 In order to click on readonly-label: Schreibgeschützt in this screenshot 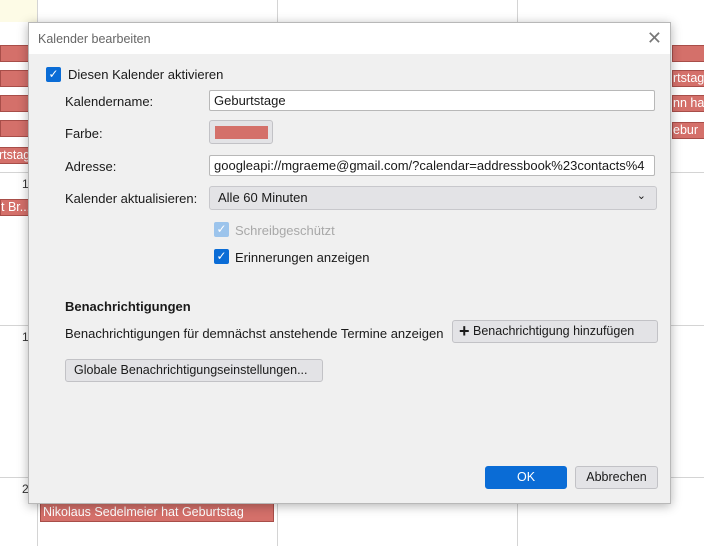, I will do `click(285, 230)`.